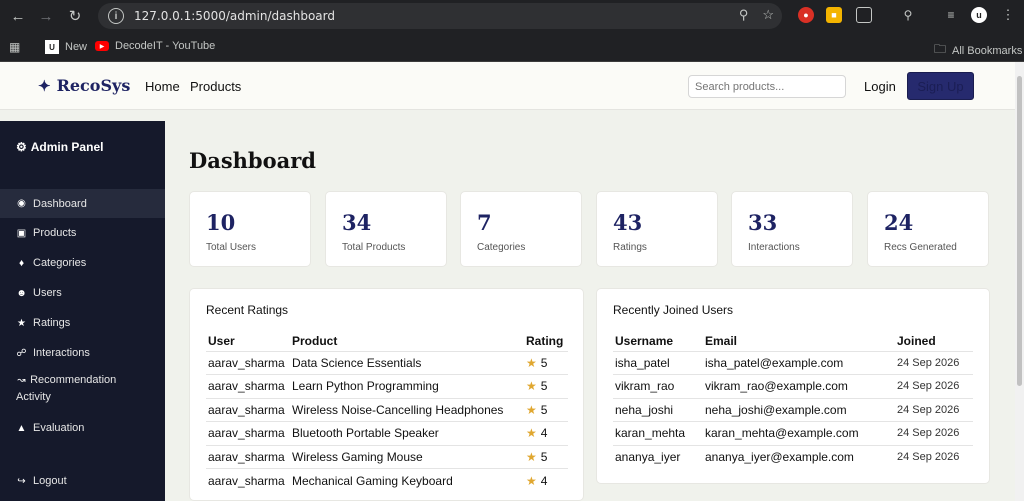  Describe the element at coordinates (50, 481) in the screenshot. I see `sidebar-item-label: Logout` at that location.